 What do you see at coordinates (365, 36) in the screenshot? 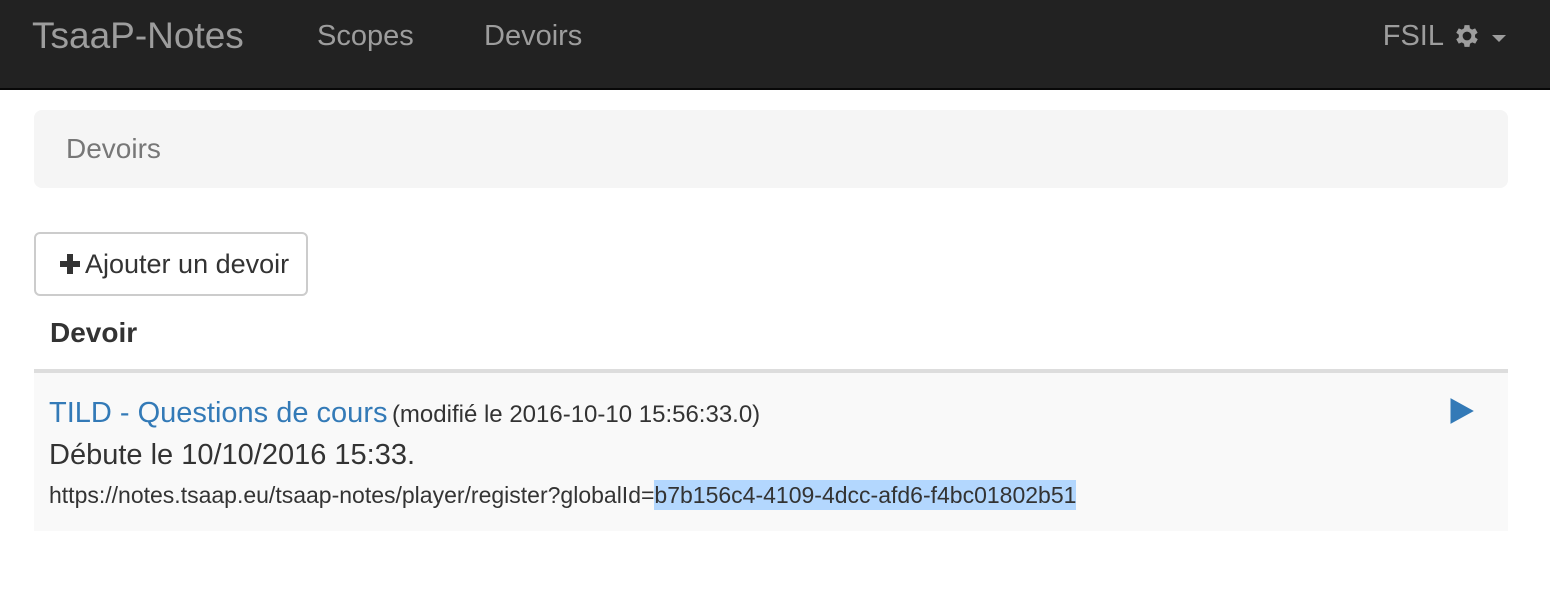
I see `nav-link-scopes: Scopes` at bounding box center [365, 36].